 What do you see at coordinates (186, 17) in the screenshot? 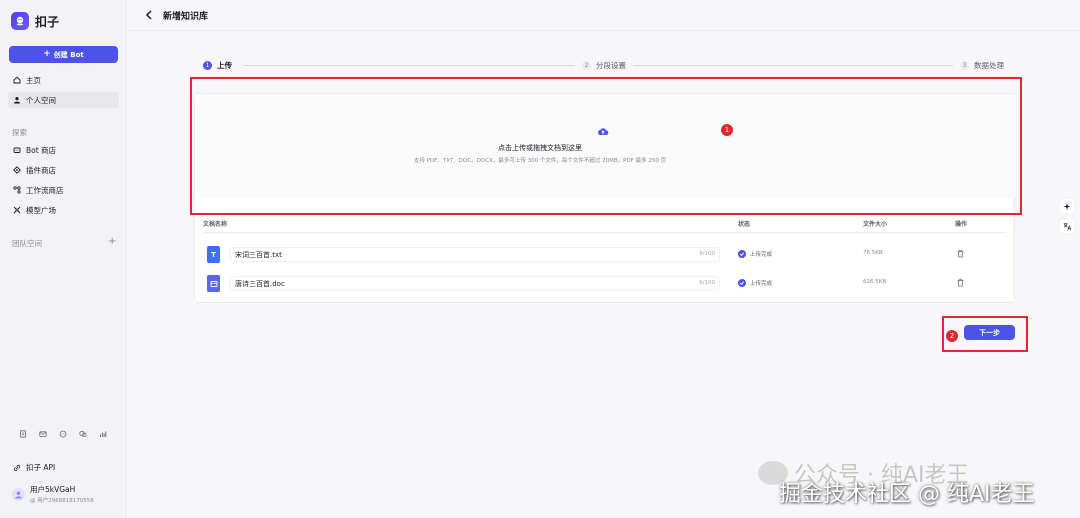
I see `page-title: 新增知识库` at bounding box center [186, 17].